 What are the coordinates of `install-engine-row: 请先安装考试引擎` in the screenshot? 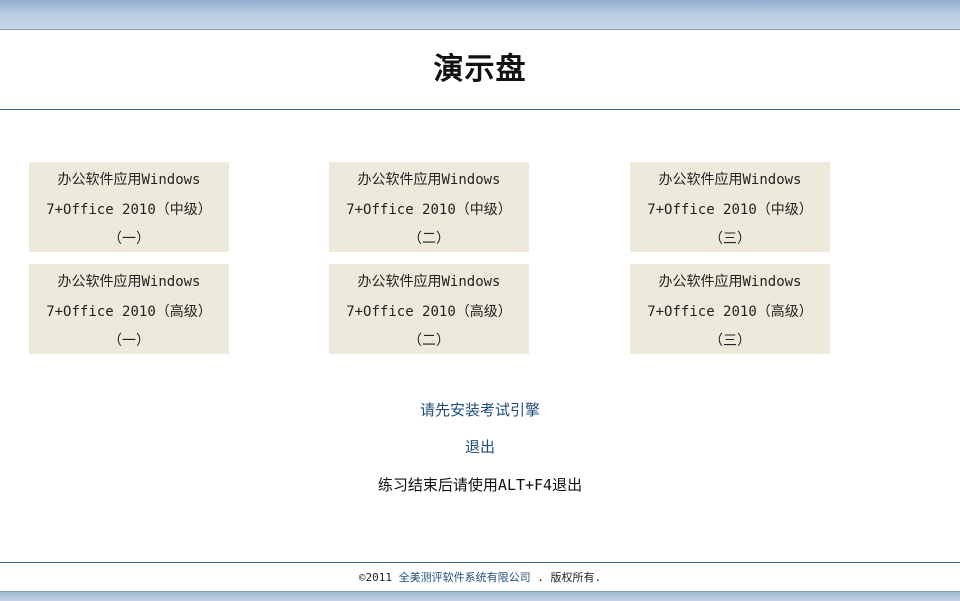 It's located at (480, 409).